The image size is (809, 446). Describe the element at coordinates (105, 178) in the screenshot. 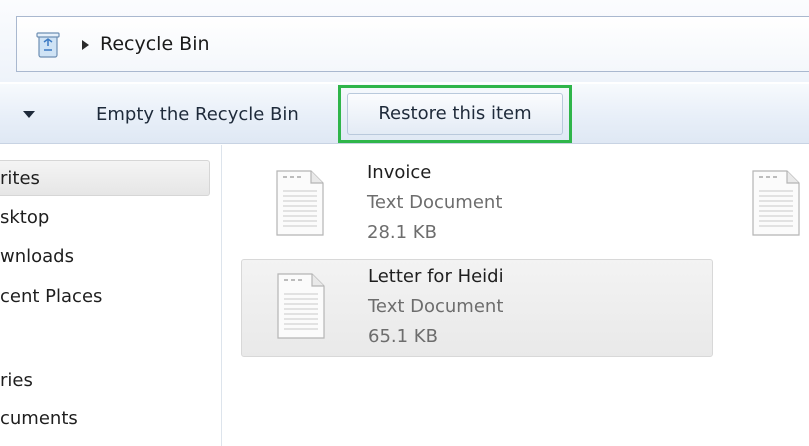

I see `nav-item-favorites: rites` at that location.